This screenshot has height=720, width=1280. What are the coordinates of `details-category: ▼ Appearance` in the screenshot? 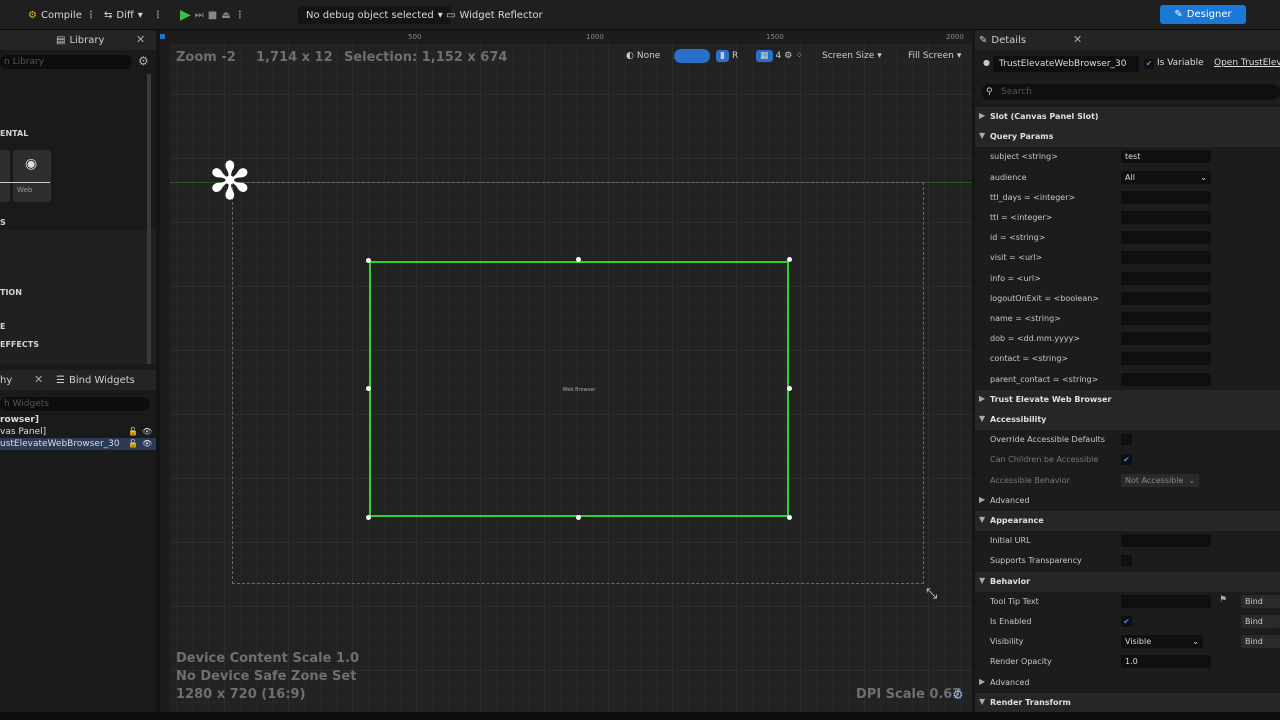 It's located at (1127, 521).